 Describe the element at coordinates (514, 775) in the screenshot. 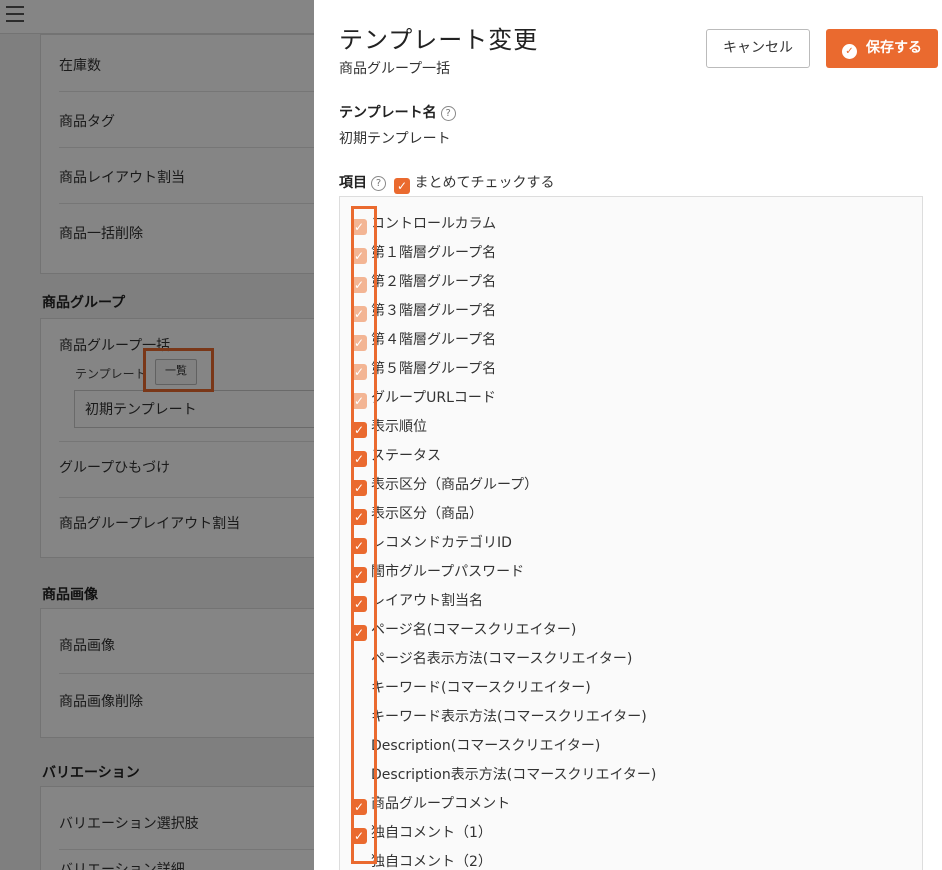

I see `item-label: Description表示方法(コマースクリエイター)` at that location.